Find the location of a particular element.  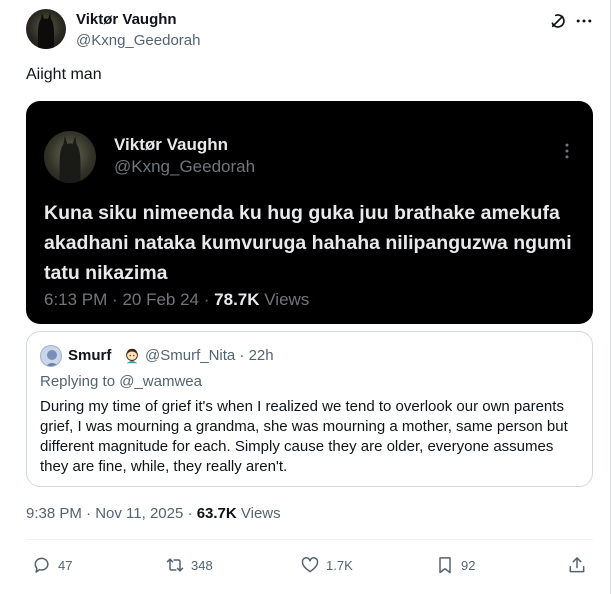

heart-icon is located at coordinates (310, 565).